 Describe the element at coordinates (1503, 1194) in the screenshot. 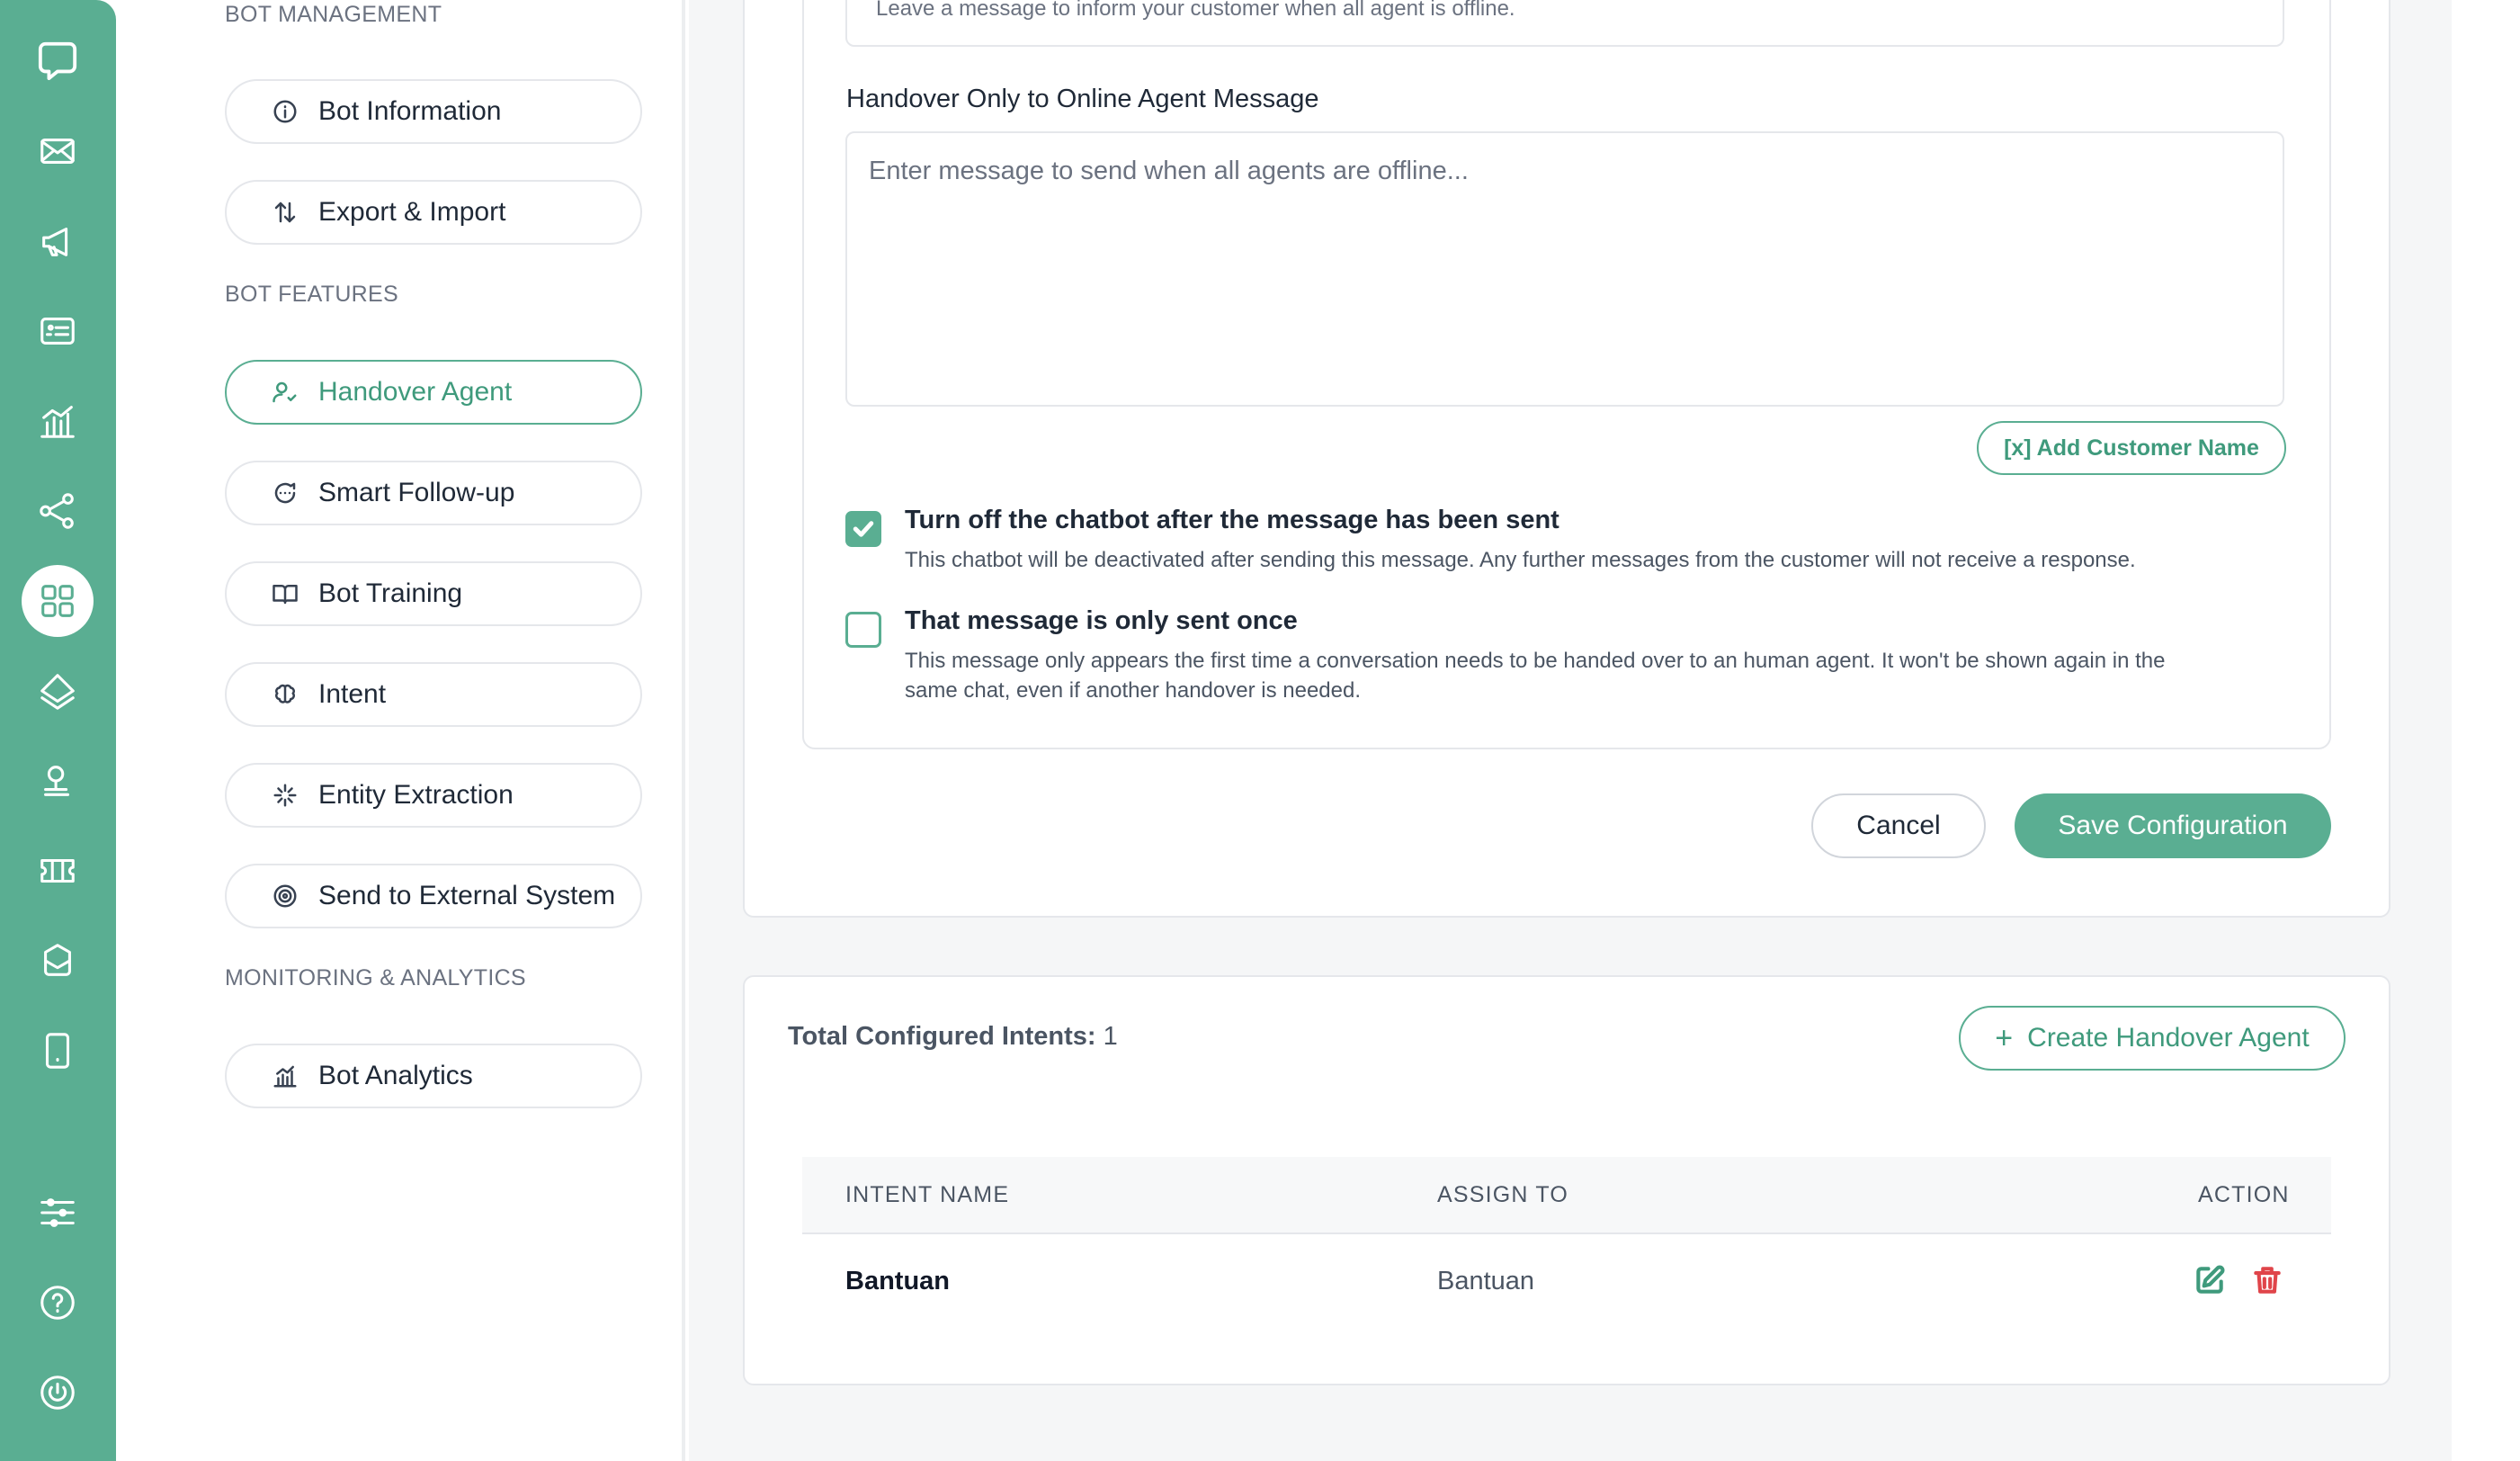

I see `column-assign-to: ASSIGN TO` at that location.